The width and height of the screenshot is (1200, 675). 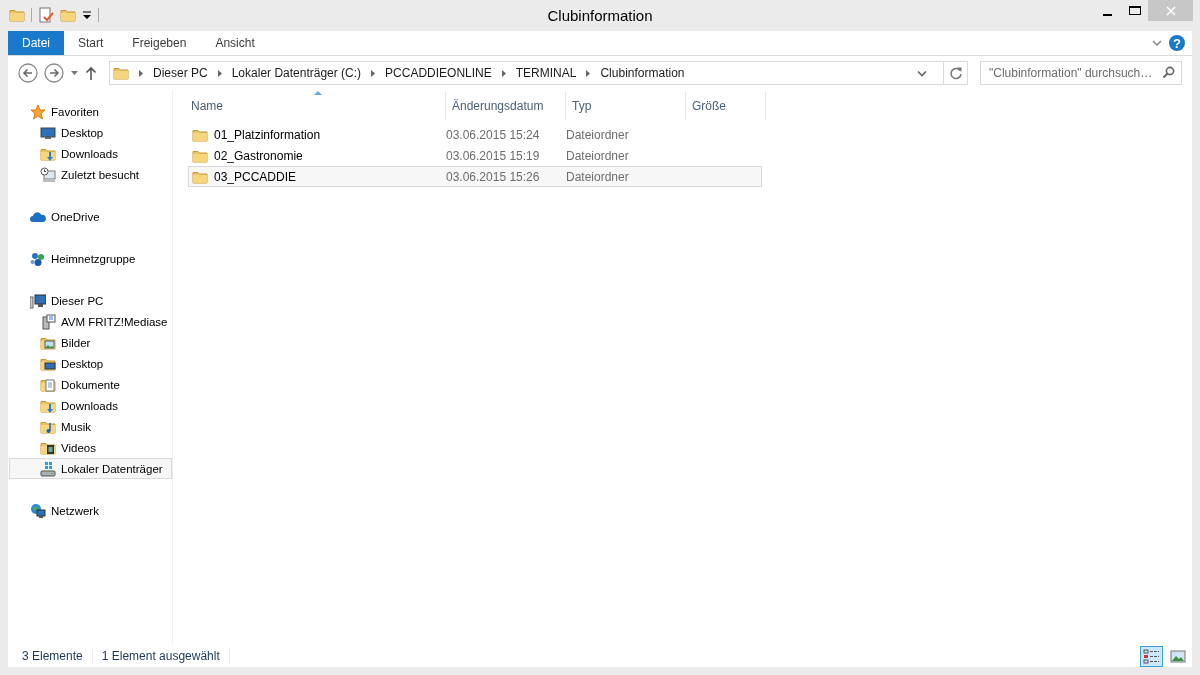 What do you see at coordinates (48, 174) in the screenshot?
I see `computer-clock-icon` at bounding box center [48, 174].